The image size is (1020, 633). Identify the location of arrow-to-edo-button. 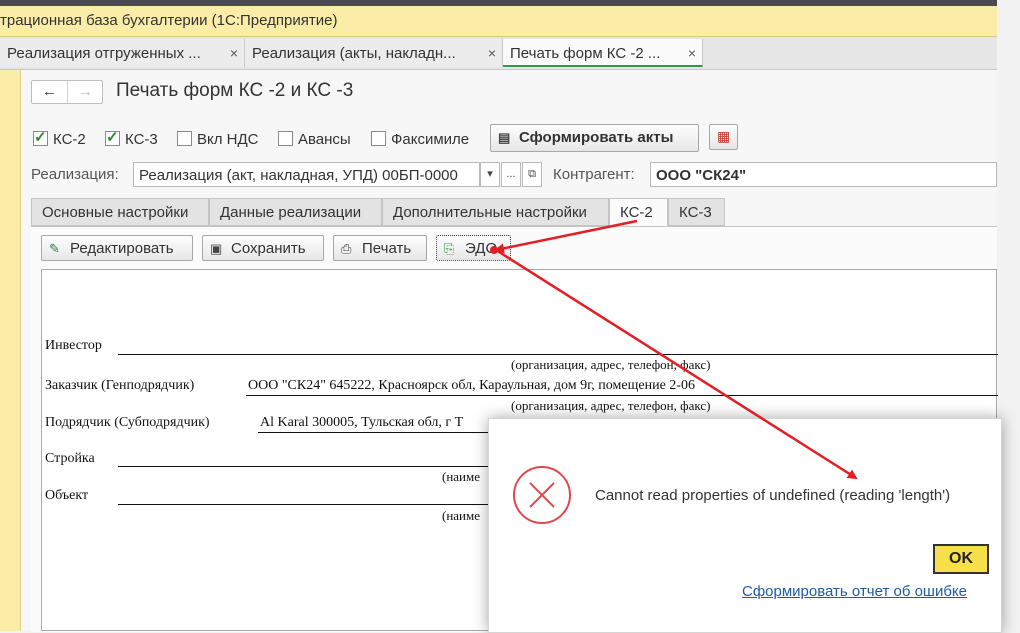
(566, 236).